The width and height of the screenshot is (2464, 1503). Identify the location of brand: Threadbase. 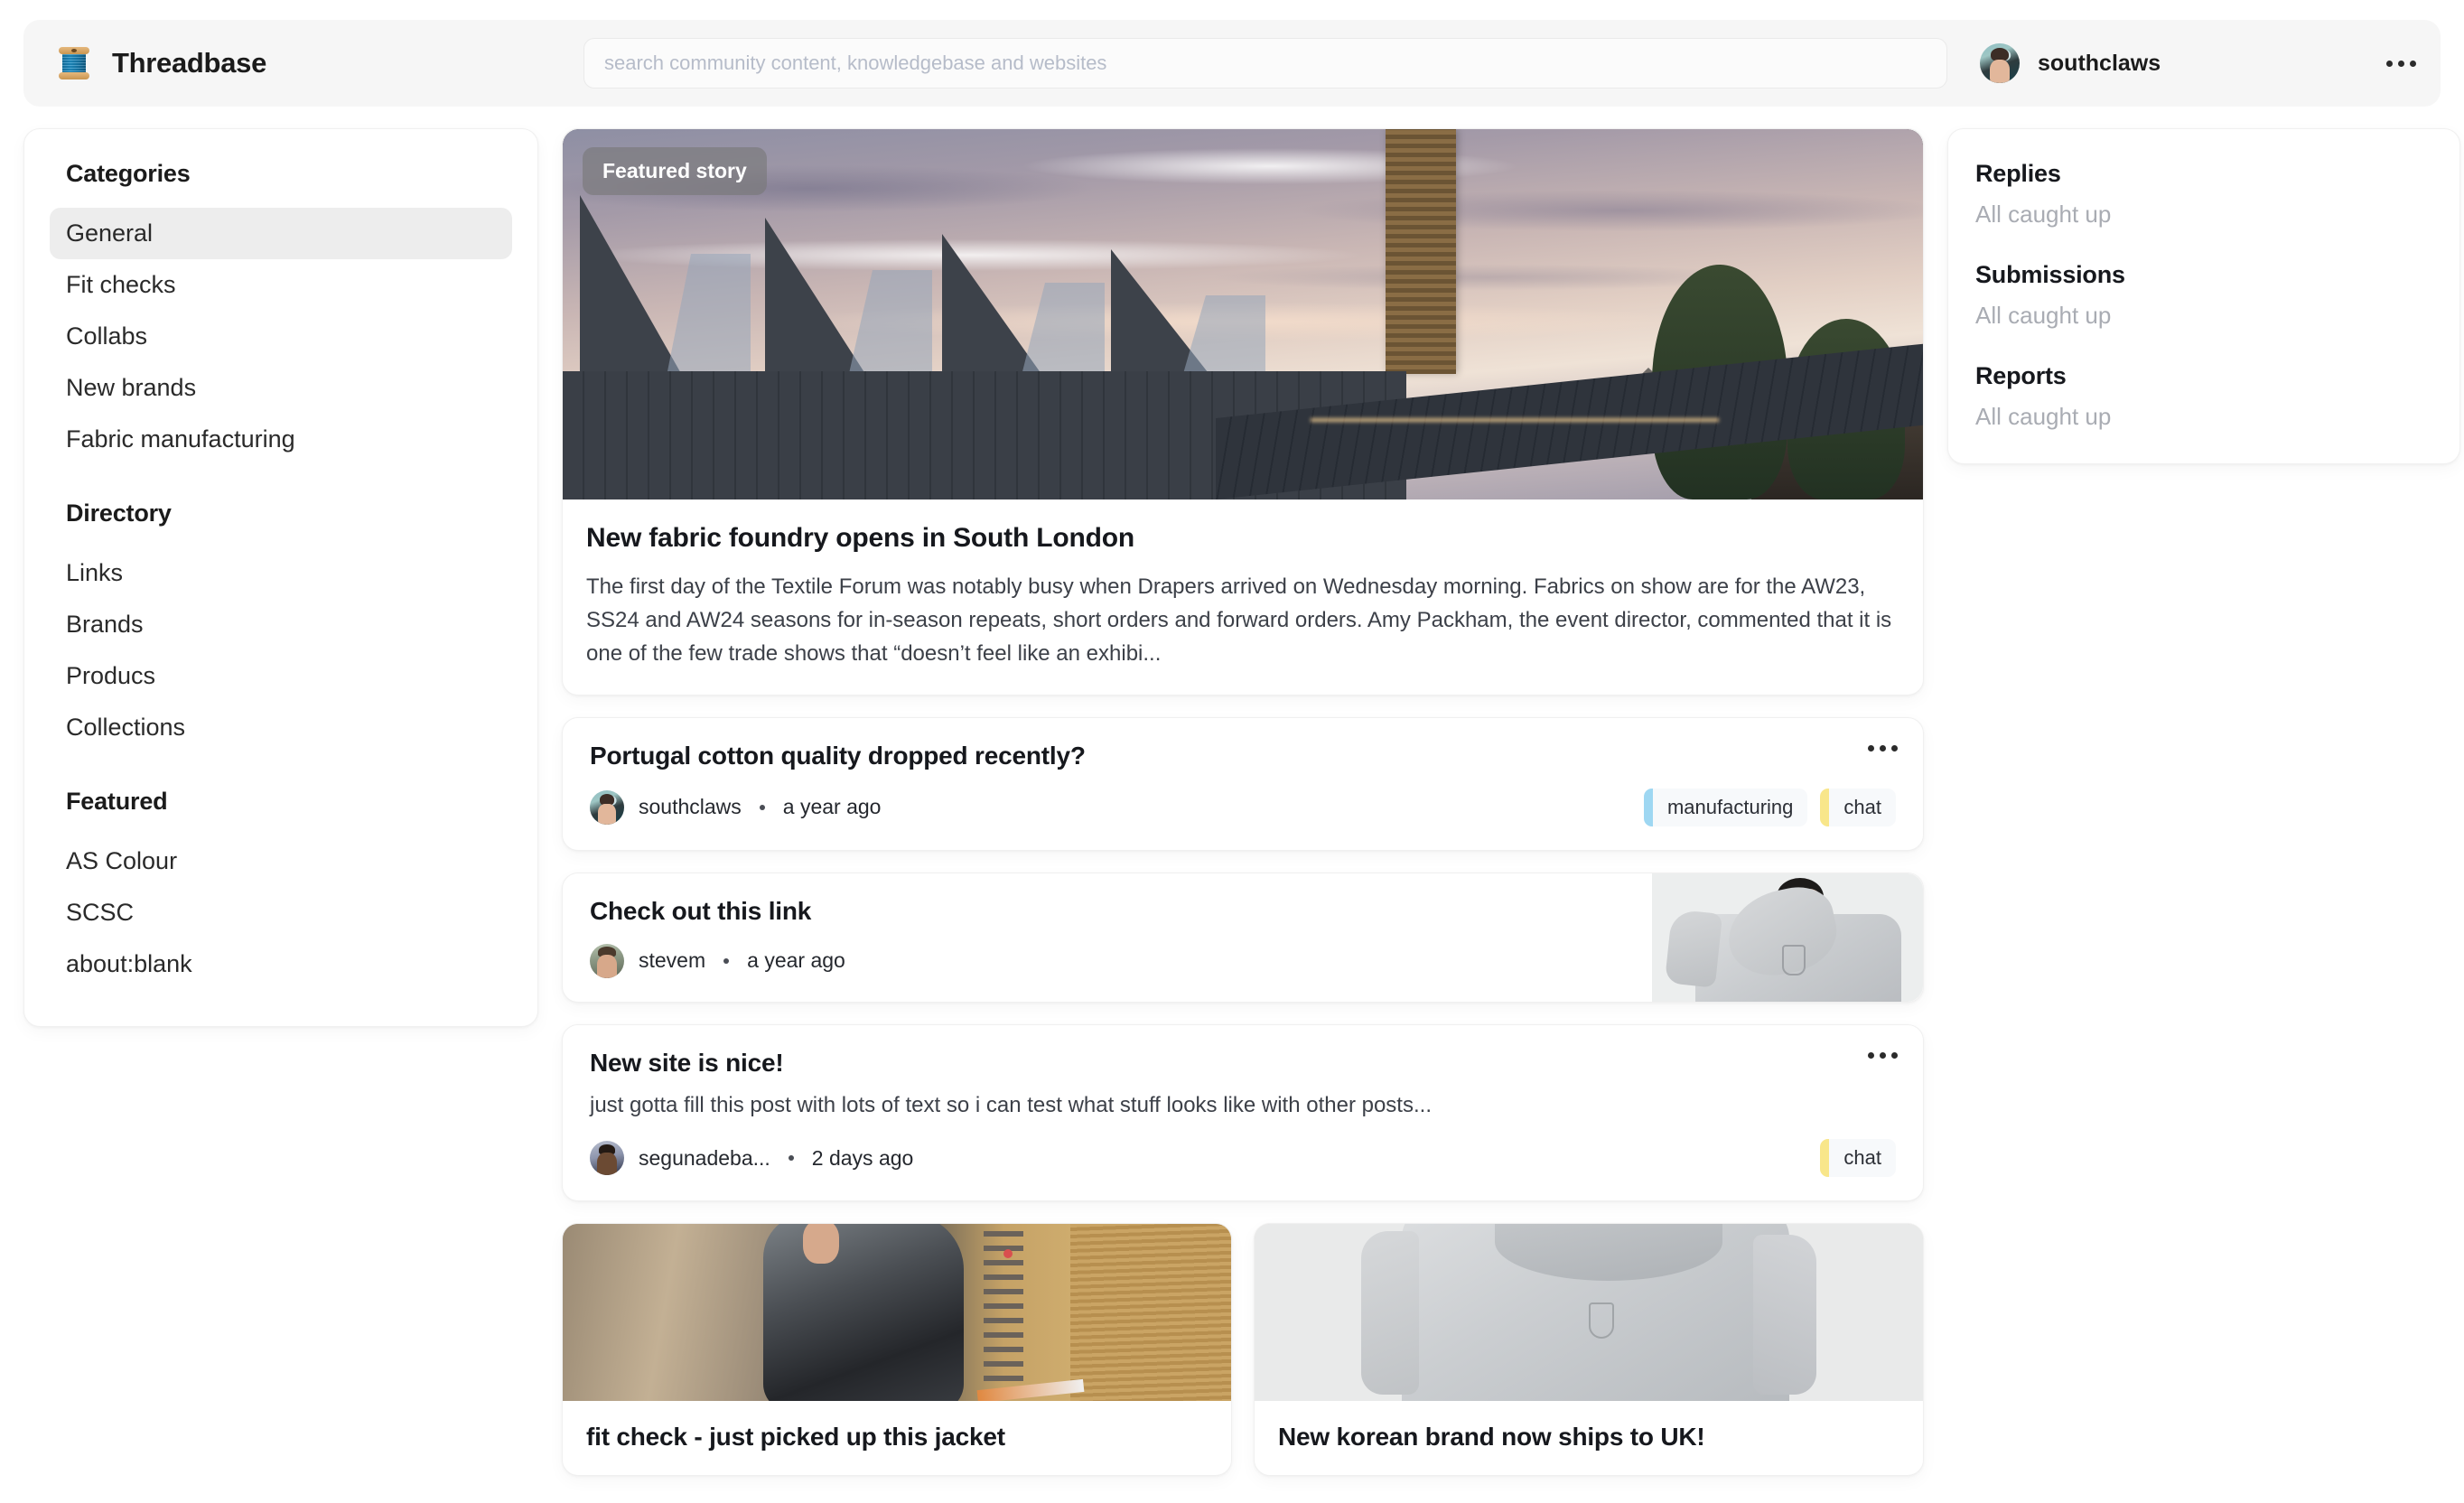
(307, 63).